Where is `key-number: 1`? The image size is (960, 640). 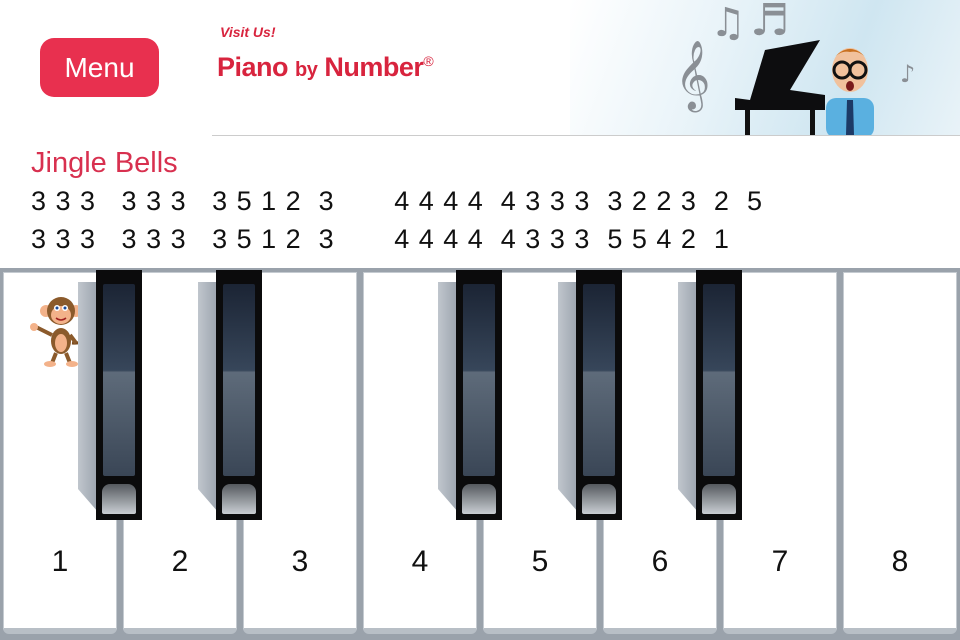
key-number: 1 is located at coordinates (60, 561).